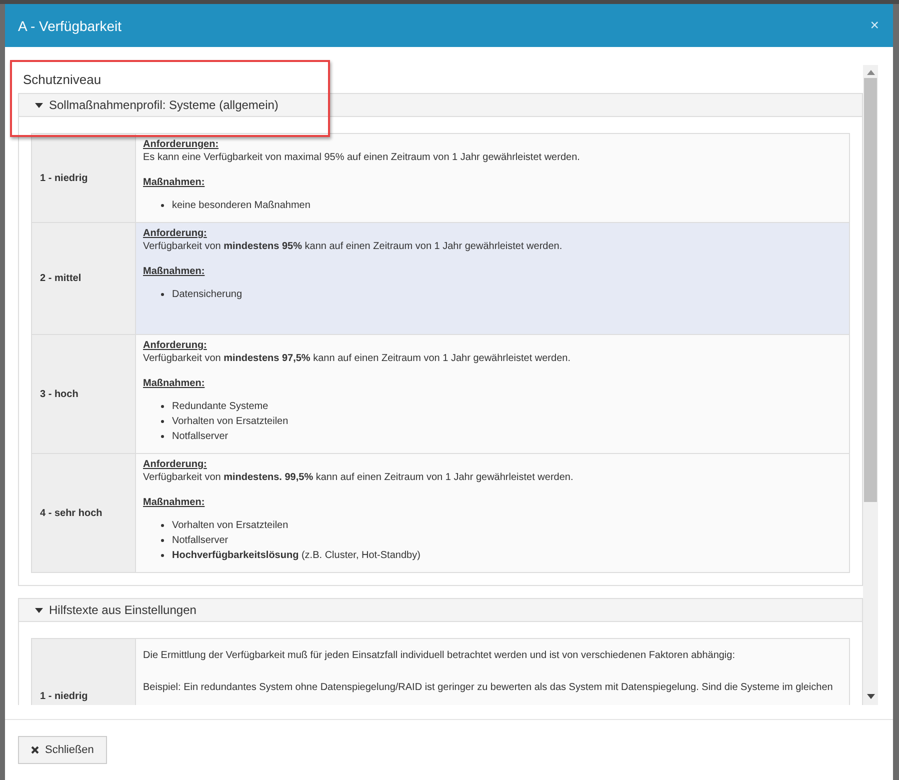  I want to click on scrollbar, so click(870, 385).